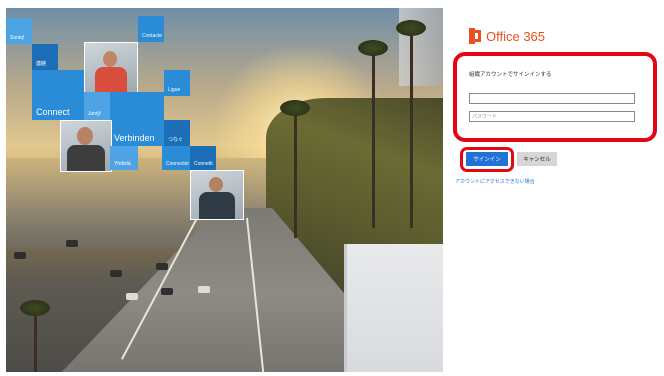 Image resolution: width=664 pixels, height=376 pixels. What do you see at coordinates (95, 114) in the screenshot?
I see `tile-label: Juntý!` at bounding box center [95, 114].